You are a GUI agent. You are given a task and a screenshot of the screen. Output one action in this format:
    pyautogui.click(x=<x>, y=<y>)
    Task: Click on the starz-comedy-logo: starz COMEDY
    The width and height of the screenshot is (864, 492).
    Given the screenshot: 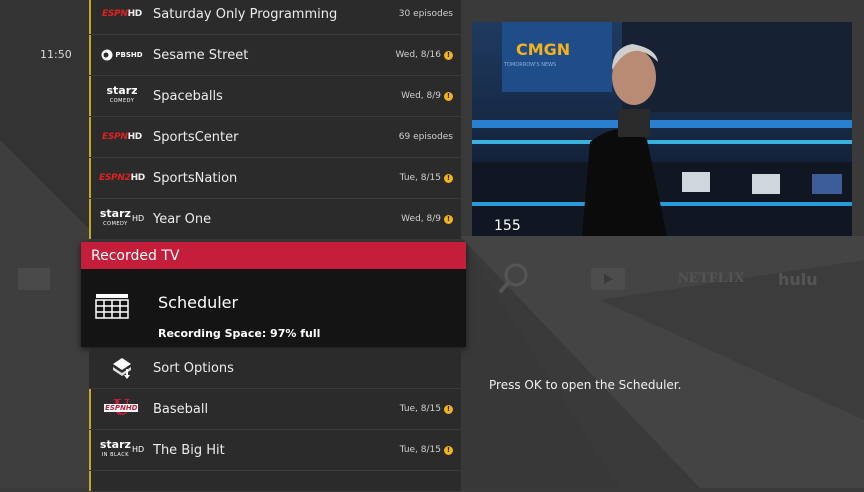 What is the action you would take?
    pyautogui.click(x=122, y=94)
    